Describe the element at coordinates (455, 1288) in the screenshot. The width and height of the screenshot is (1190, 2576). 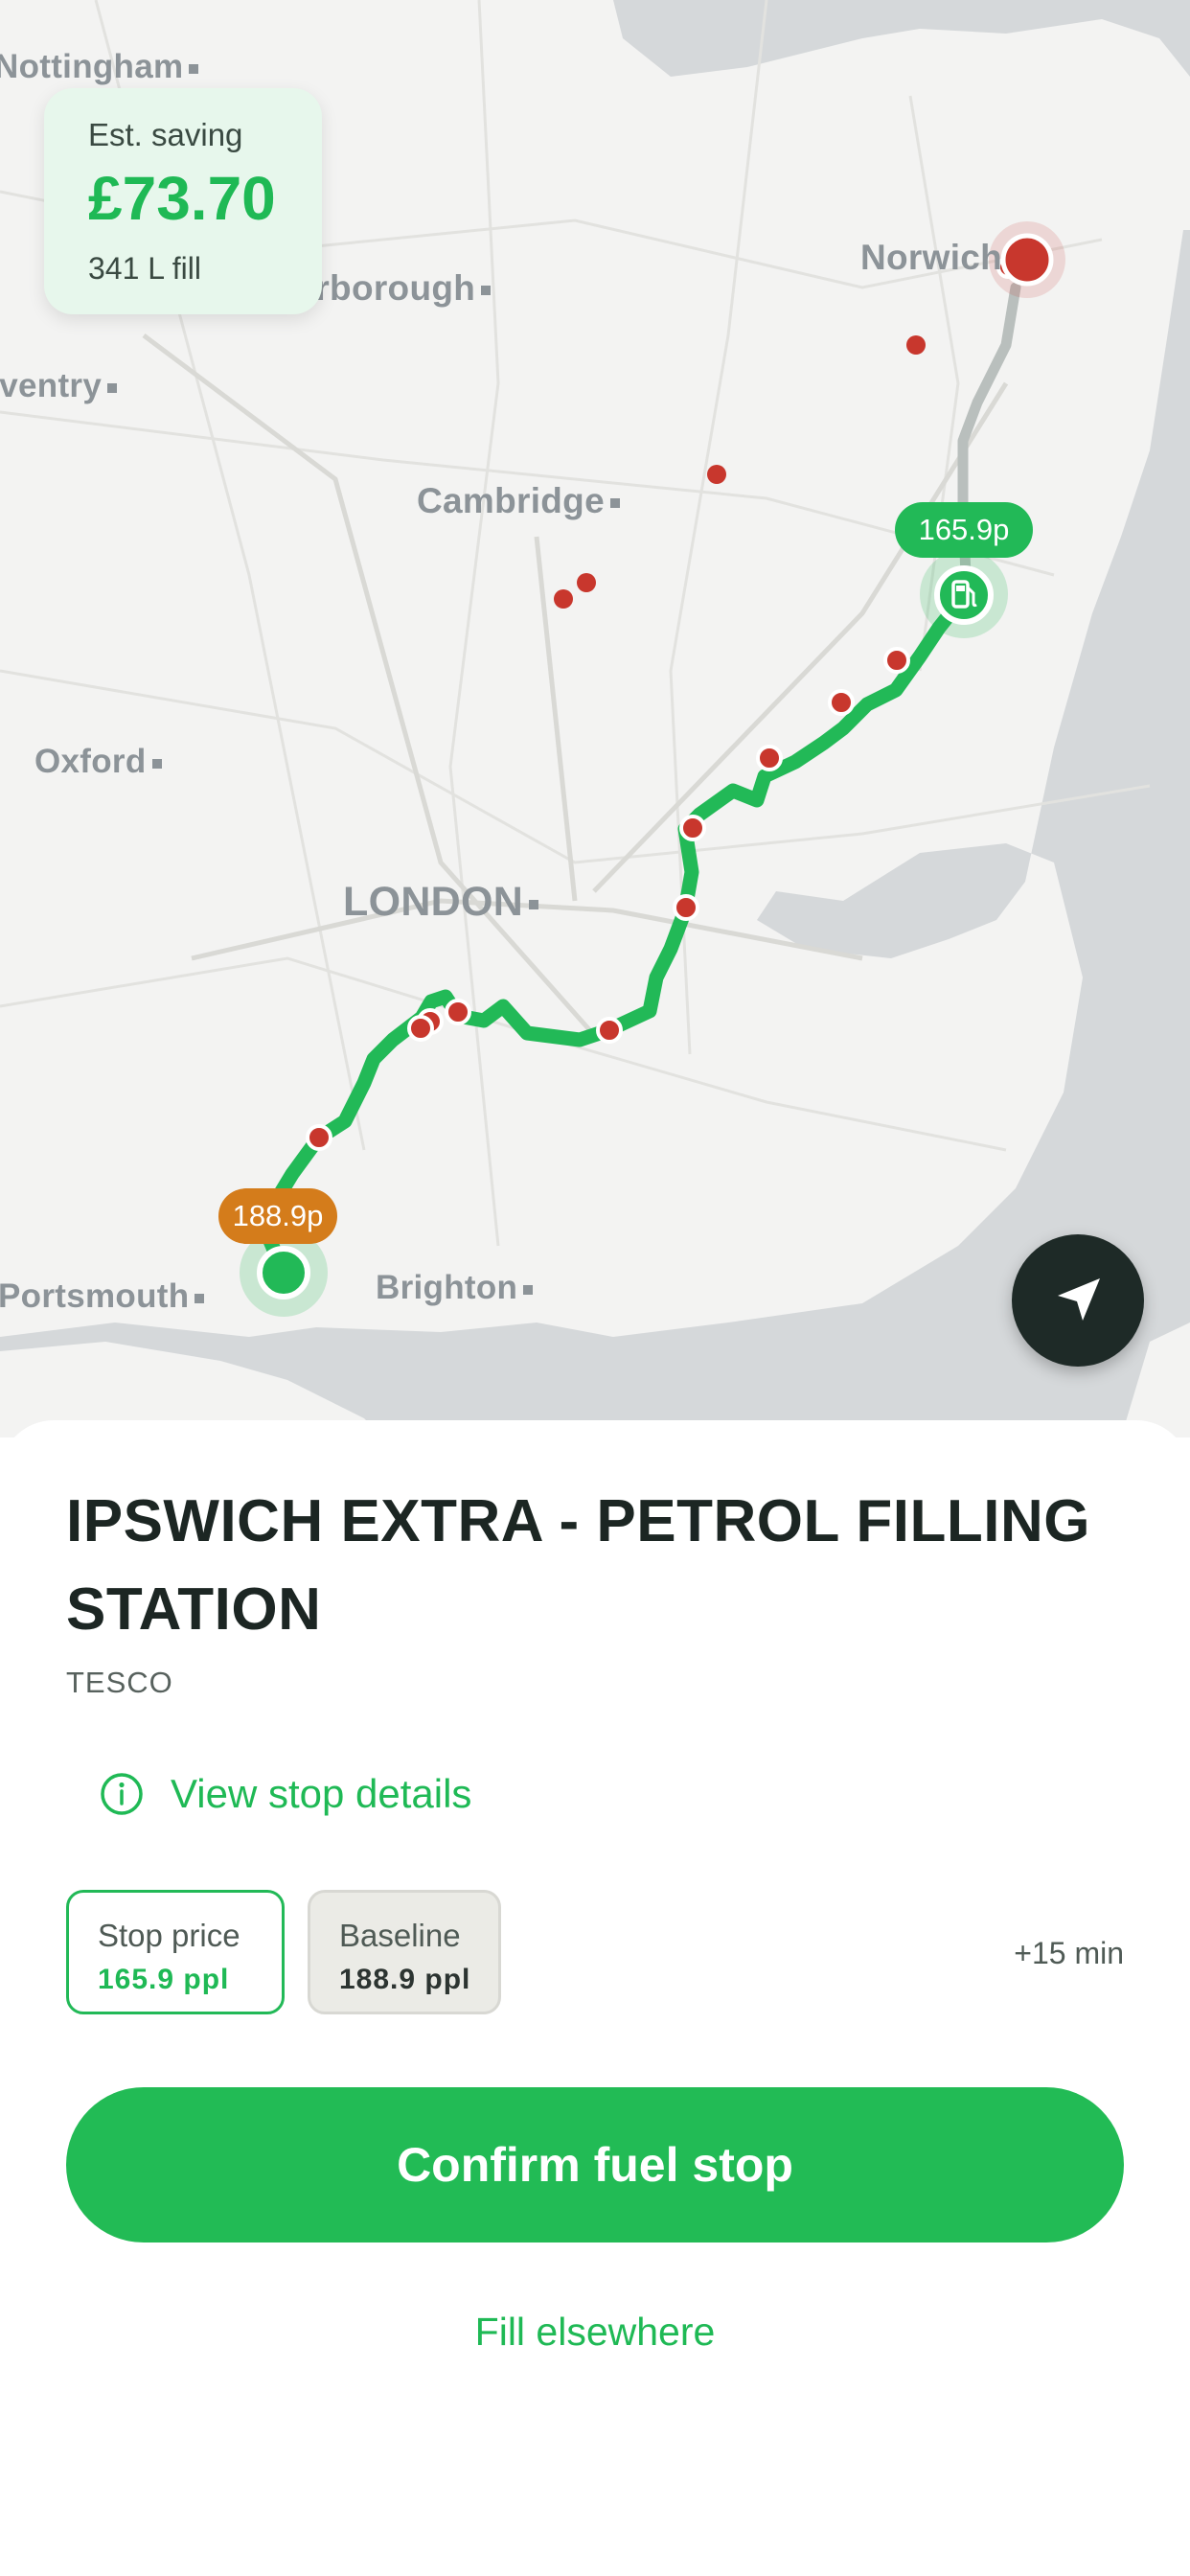
I see `city-label-brighton: Brighton` at that location.